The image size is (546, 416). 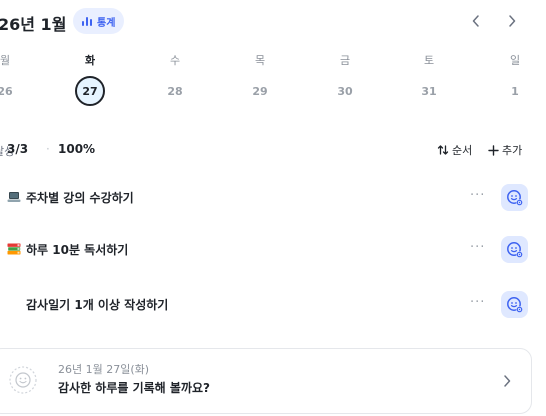 I want to click on date-cell: 30, so click(x=345, y=91).